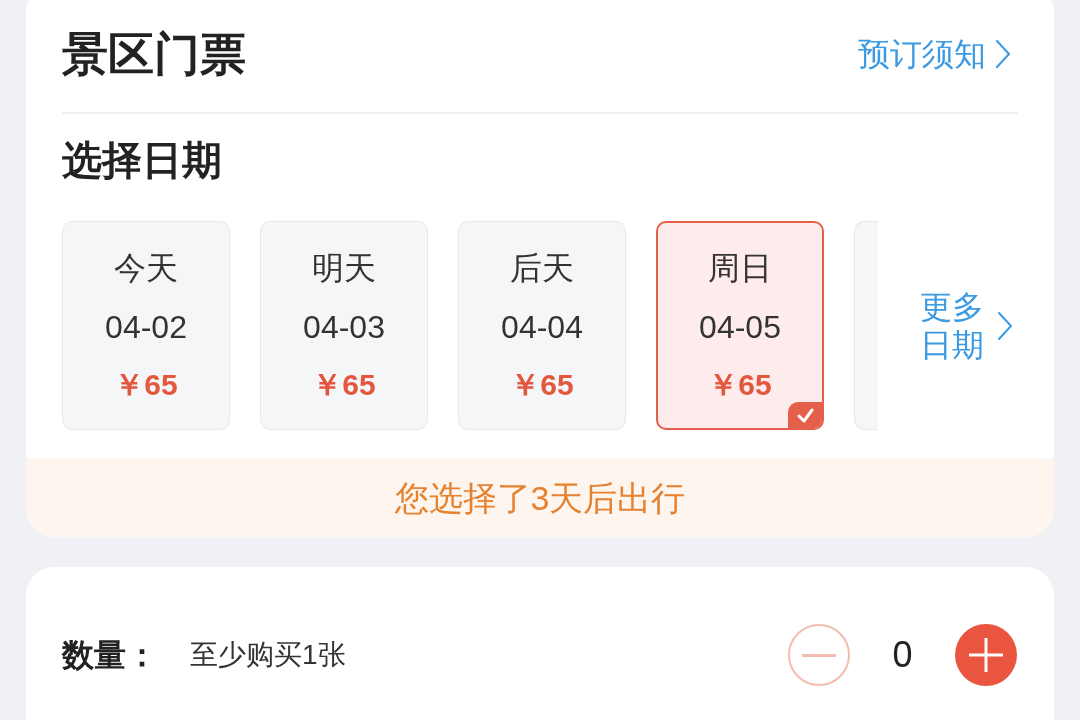 Image resolution: width=1080 pixels, height=720 pixels. Describe the element at coordinates (154, 54) in the screenshot. I see `section-title: 景区门票` at that location.